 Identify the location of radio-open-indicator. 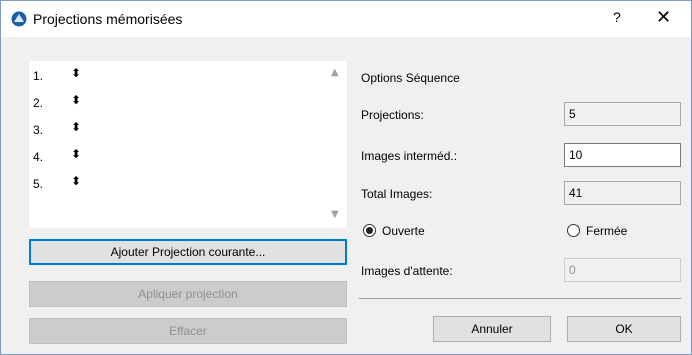
(369, 230).